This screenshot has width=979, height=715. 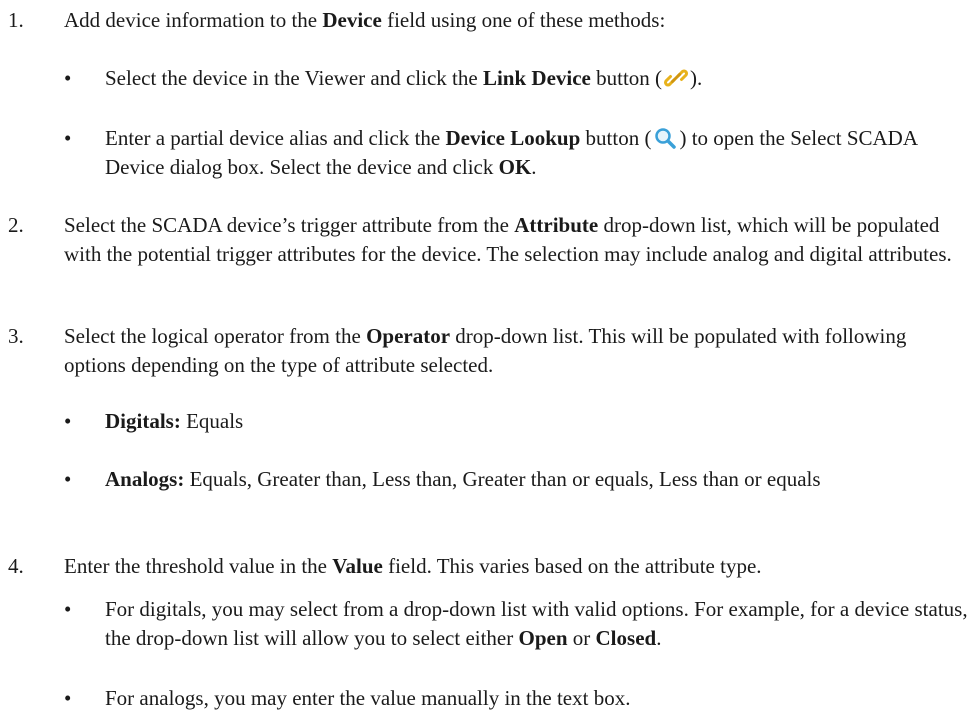 What do you see at coordinates (16, 566) in the screenshot?
I see `step-number: 4.` at bounding box center [16, 566].